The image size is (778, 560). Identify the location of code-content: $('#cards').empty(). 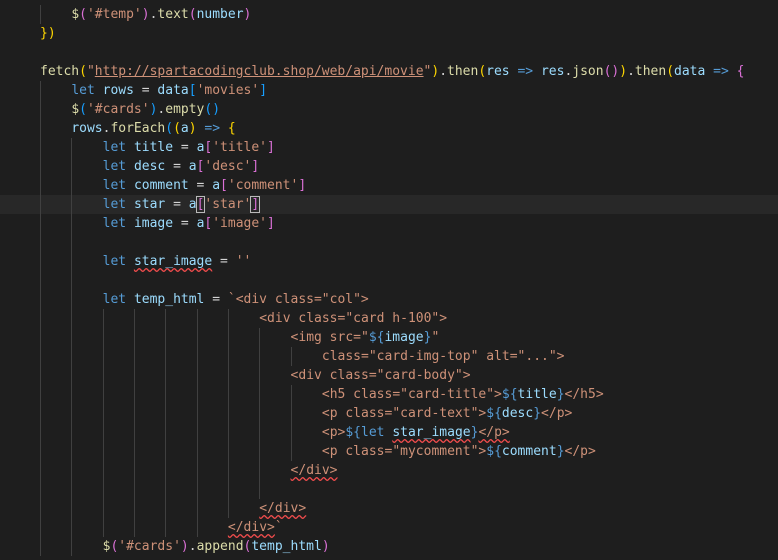
(145, 109).